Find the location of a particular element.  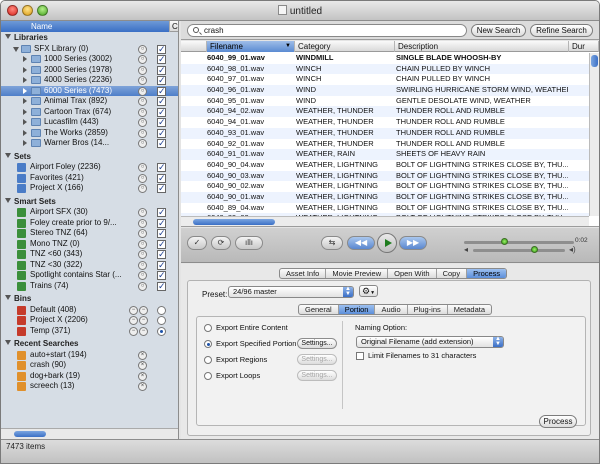

play-button is located at coordinates (387, 243).